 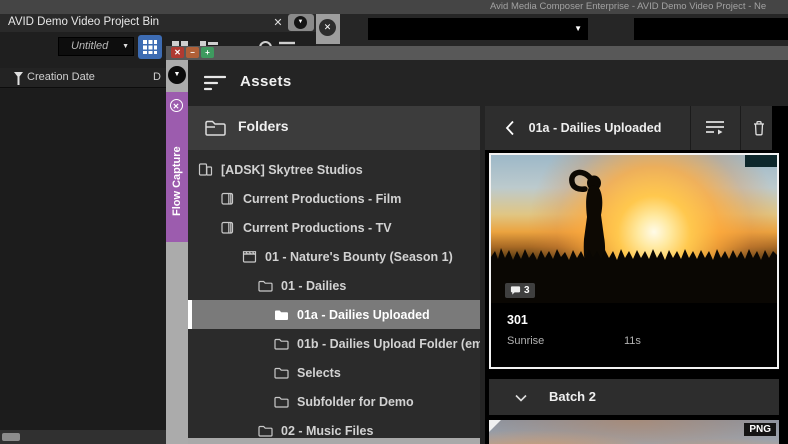 I want to click on tree-item-productions-film: Current Productions - Film, so click(x=334, y=198).